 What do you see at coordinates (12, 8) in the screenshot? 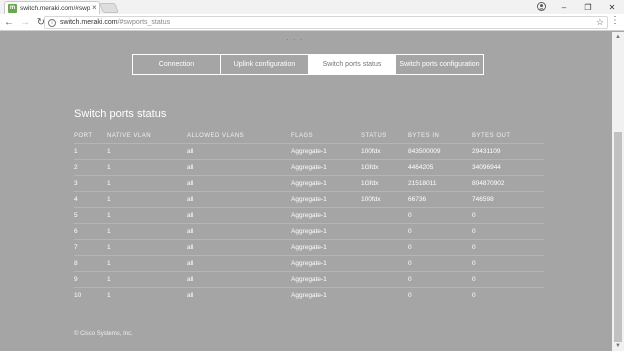
I see `meraki-favicon-icon: m` at bounding box center [12, 8].